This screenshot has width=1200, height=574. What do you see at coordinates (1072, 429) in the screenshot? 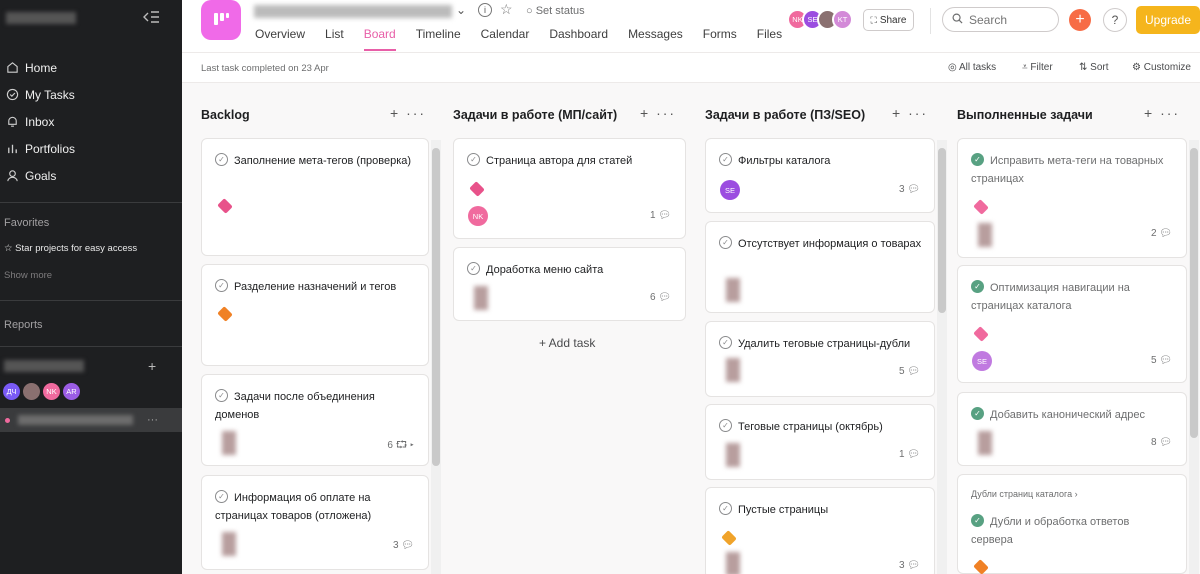
I see `task-card: ✓ Добавить канонический адрес 8 💬︎` at bounding box center [1072, 429].